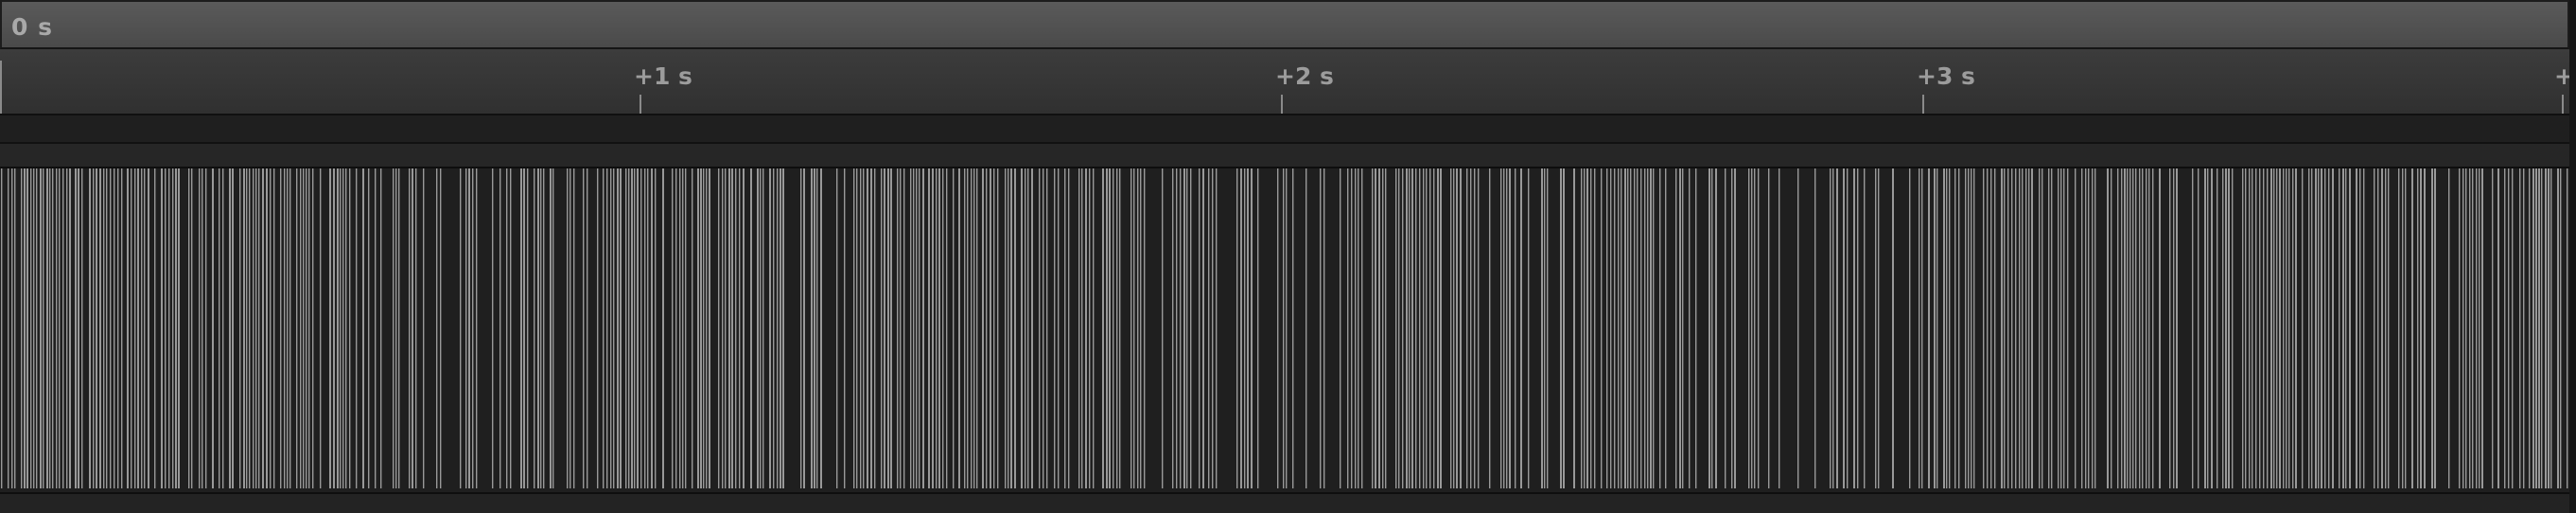  I want to click on ruler-tick-label-2s: +2 s, so click(1305, 76).